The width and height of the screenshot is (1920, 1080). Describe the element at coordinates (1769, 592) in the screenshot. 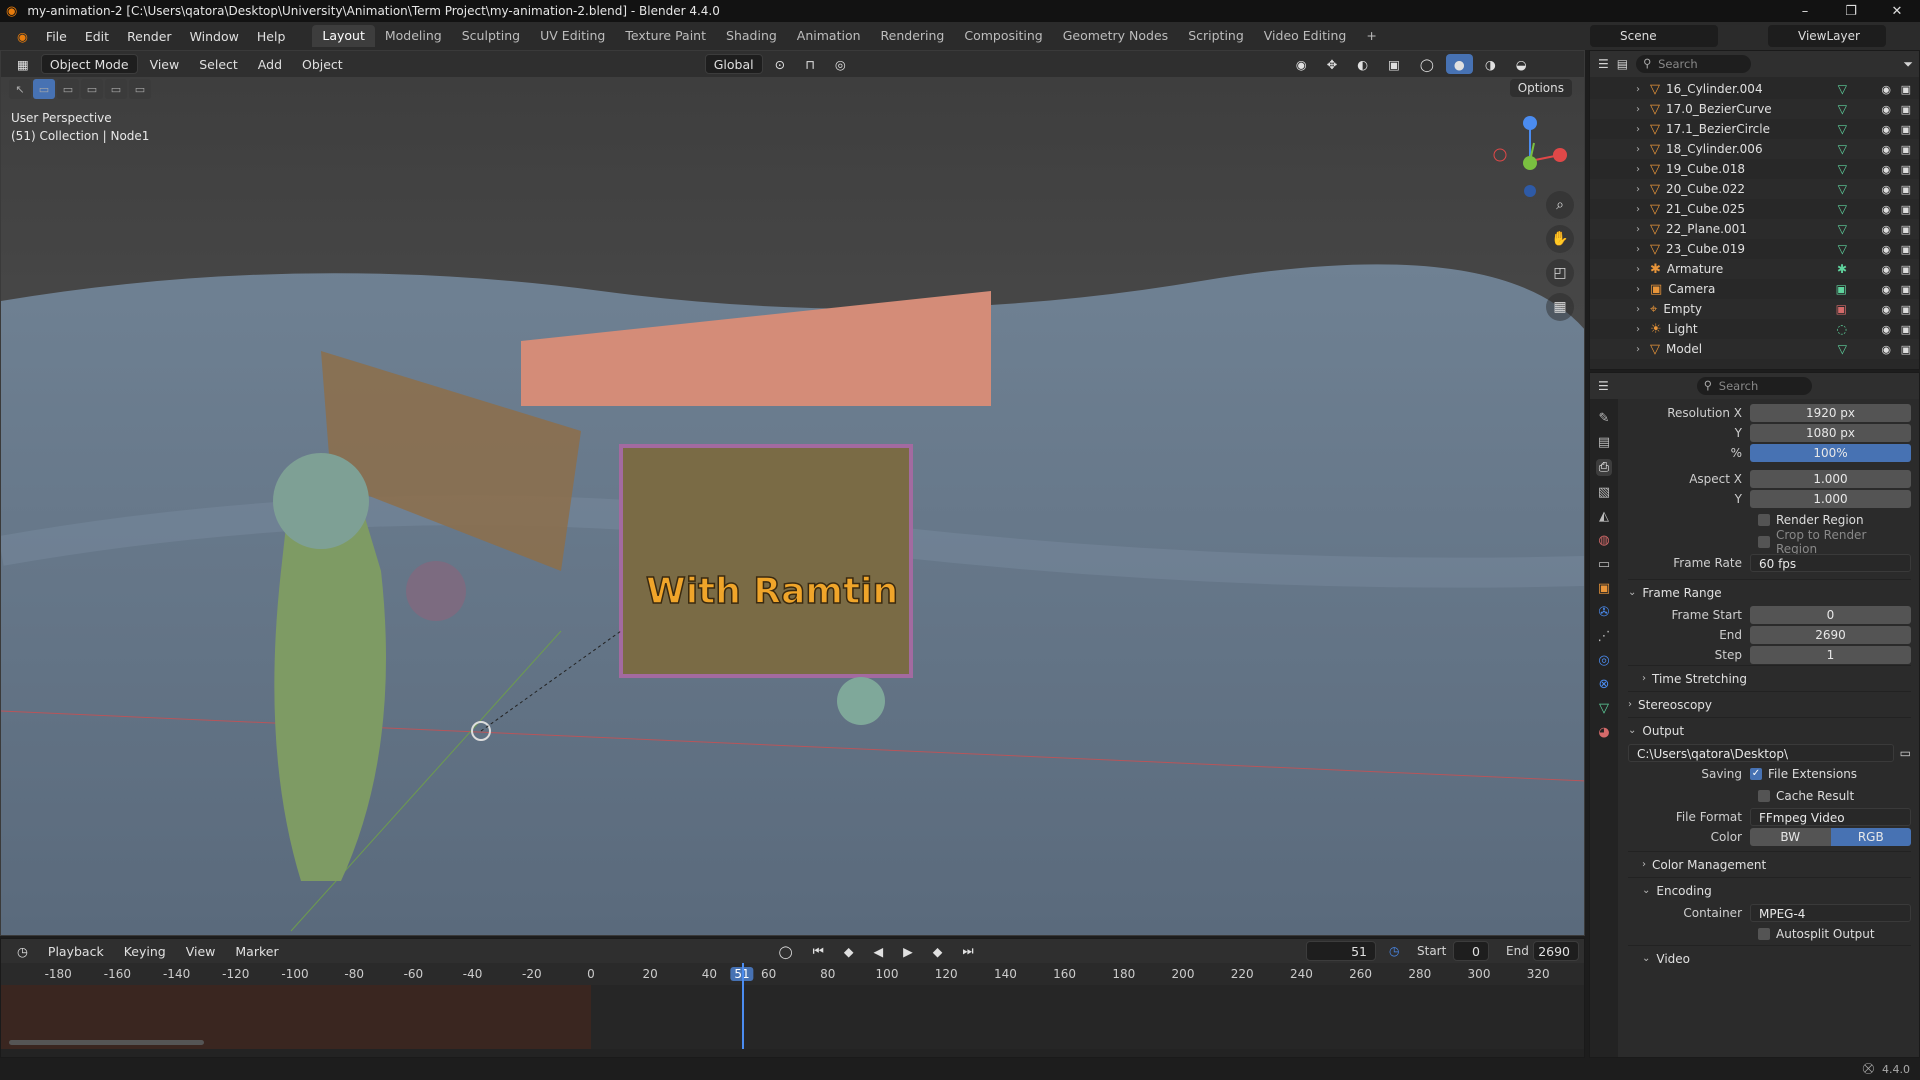

I see `frame-range-section: ⌄ Frame Range` at that location.